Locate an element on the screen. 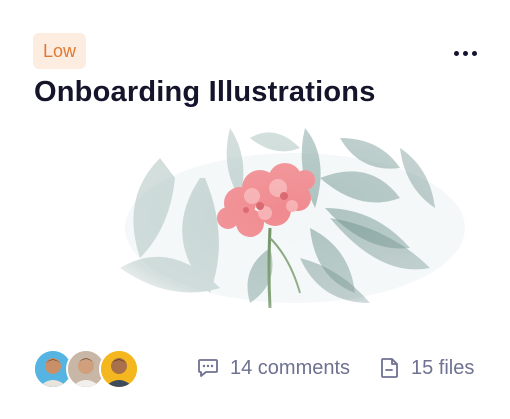 Image resolution: width=510 pixels, height=419 pixels. comments-label: 14 comments is located at coordinates (290, 367).